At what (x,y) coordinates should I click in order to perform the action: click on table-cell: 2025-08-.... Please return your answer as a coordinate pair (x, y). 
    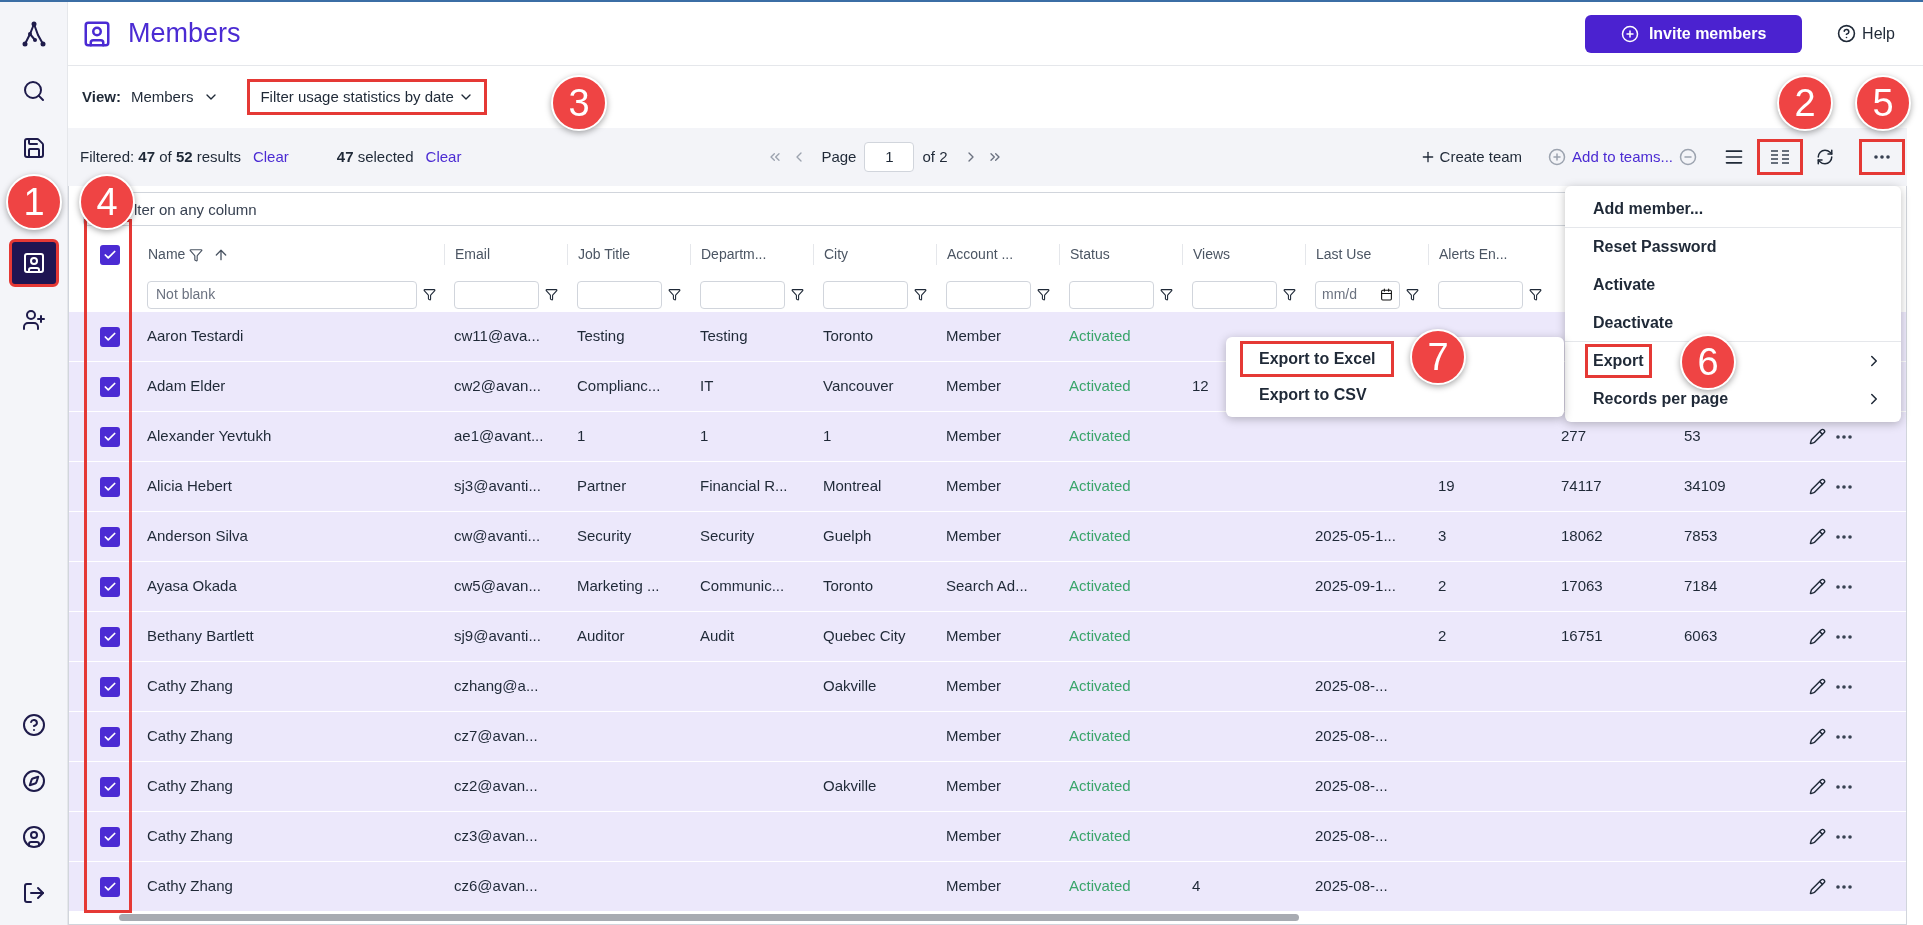
    Looking at the image, I should click on (1351, 686).